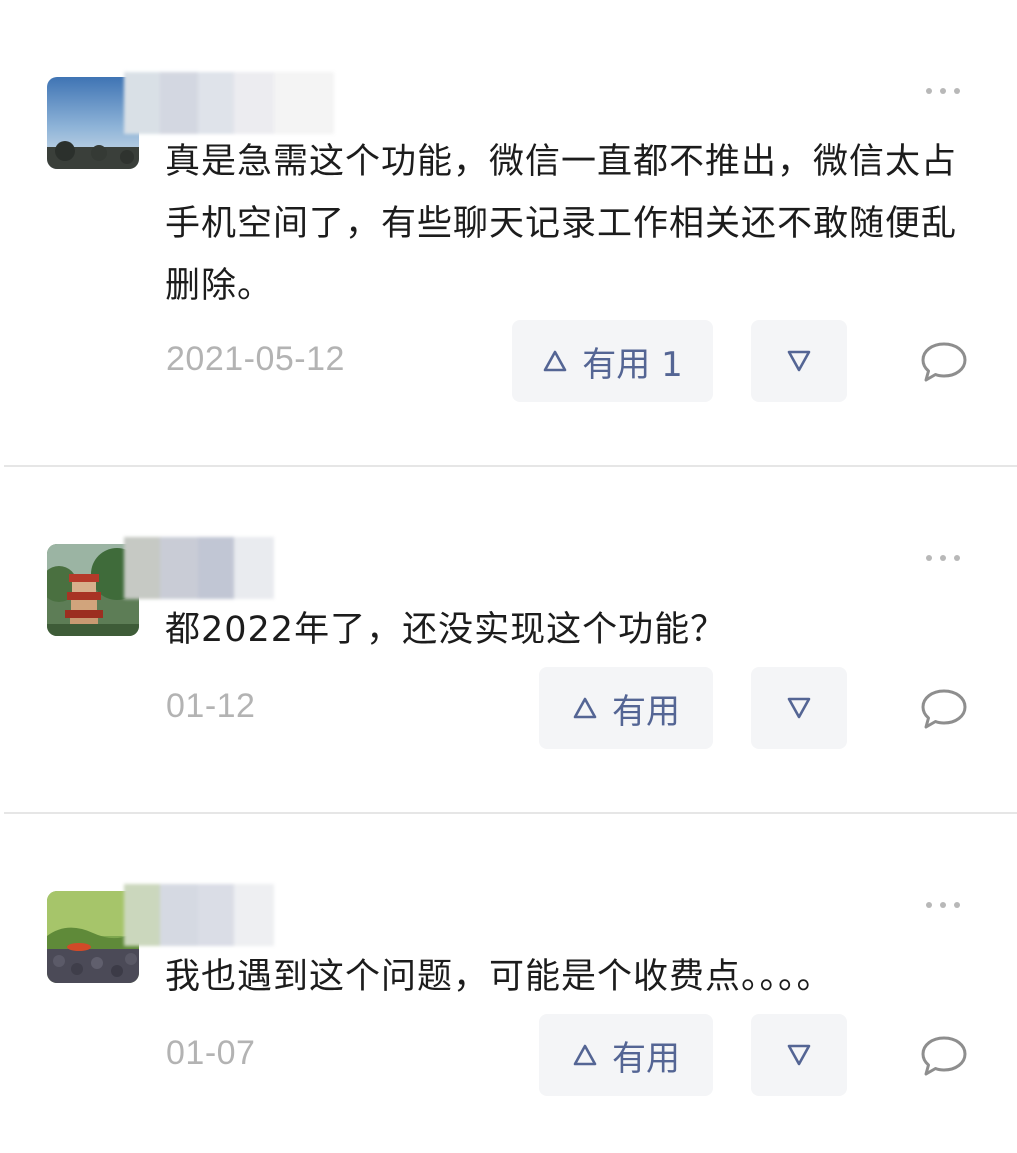 The image size is (1017, 1153). Describe the element at coordinates (632, 364) in the screenshot. I see `useful-label: 有用 1` at that location.